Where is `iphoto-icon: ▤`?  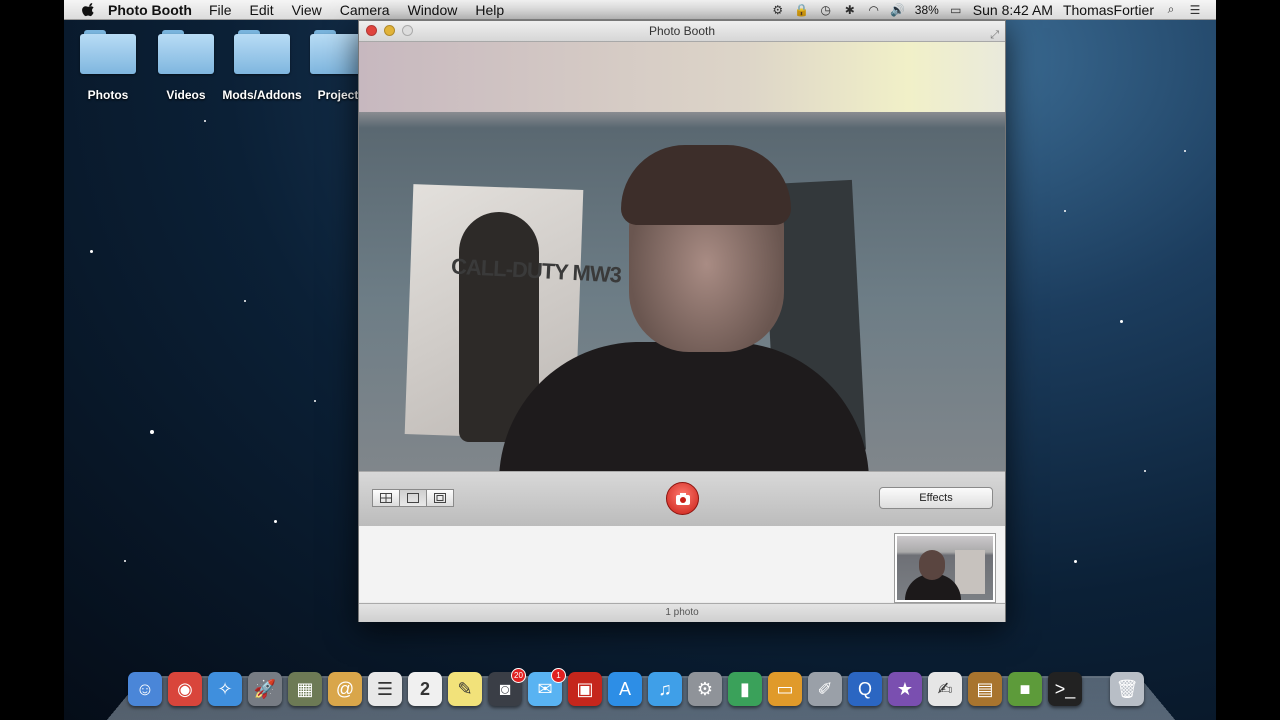
iphoto-icon: ▤ is located at coordinates (985, 689).